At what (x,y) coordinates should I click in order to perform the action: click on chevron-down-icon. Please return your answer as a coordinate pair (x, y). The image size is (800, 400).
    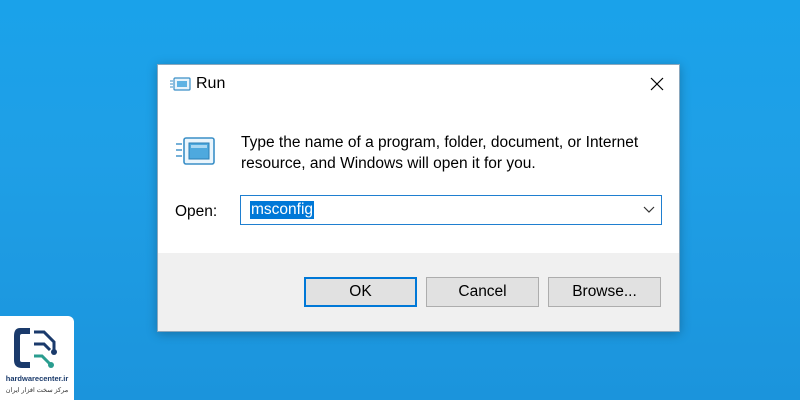
    Looking at the image, I should click on (649, 209).